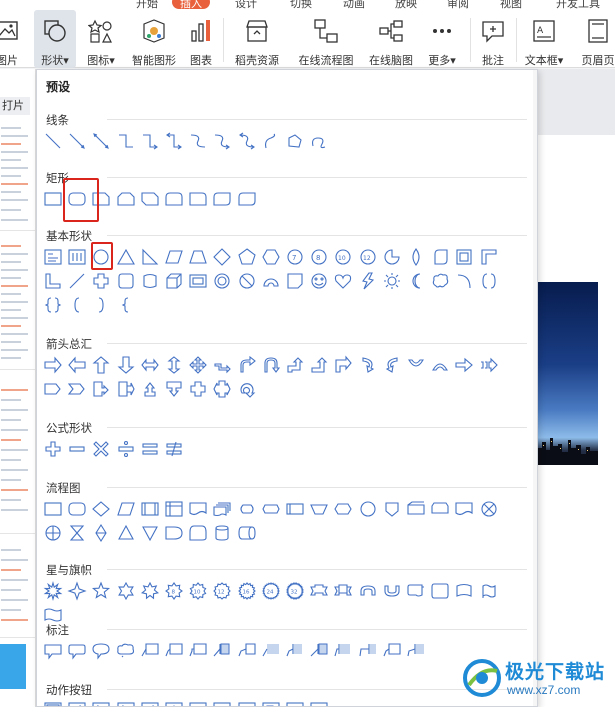 Image resolution: width=615 pixels, height=707 pixels. What do you see at coordinates (295, 257) in the screenshot?
I see `shape-basic-11: 7` at bounding box center [295, 257].